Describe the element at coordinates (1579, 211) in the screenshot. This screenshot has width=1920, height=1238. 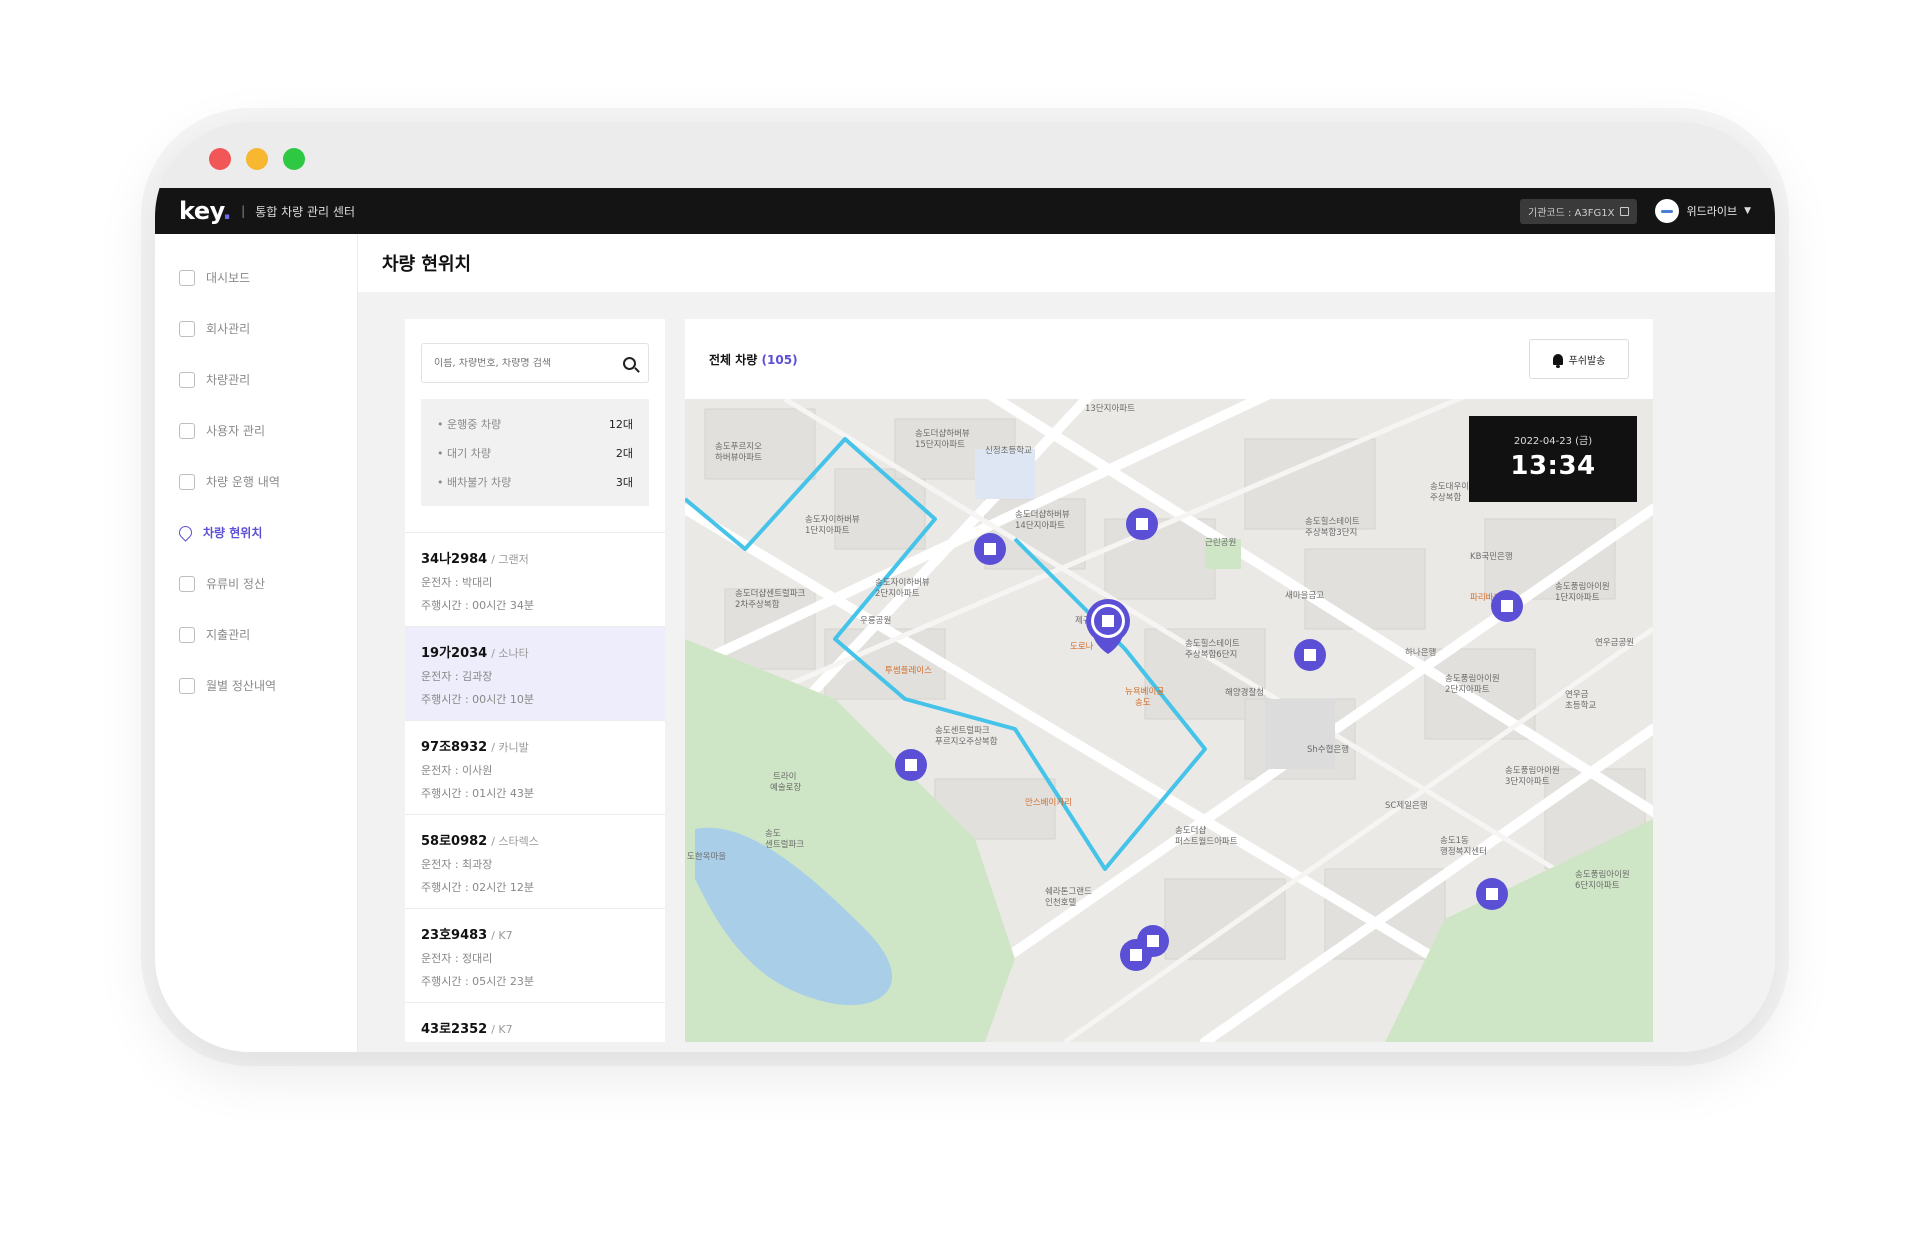
I see `org-code-badge: 기관코드 : A3FG1X` at that location.